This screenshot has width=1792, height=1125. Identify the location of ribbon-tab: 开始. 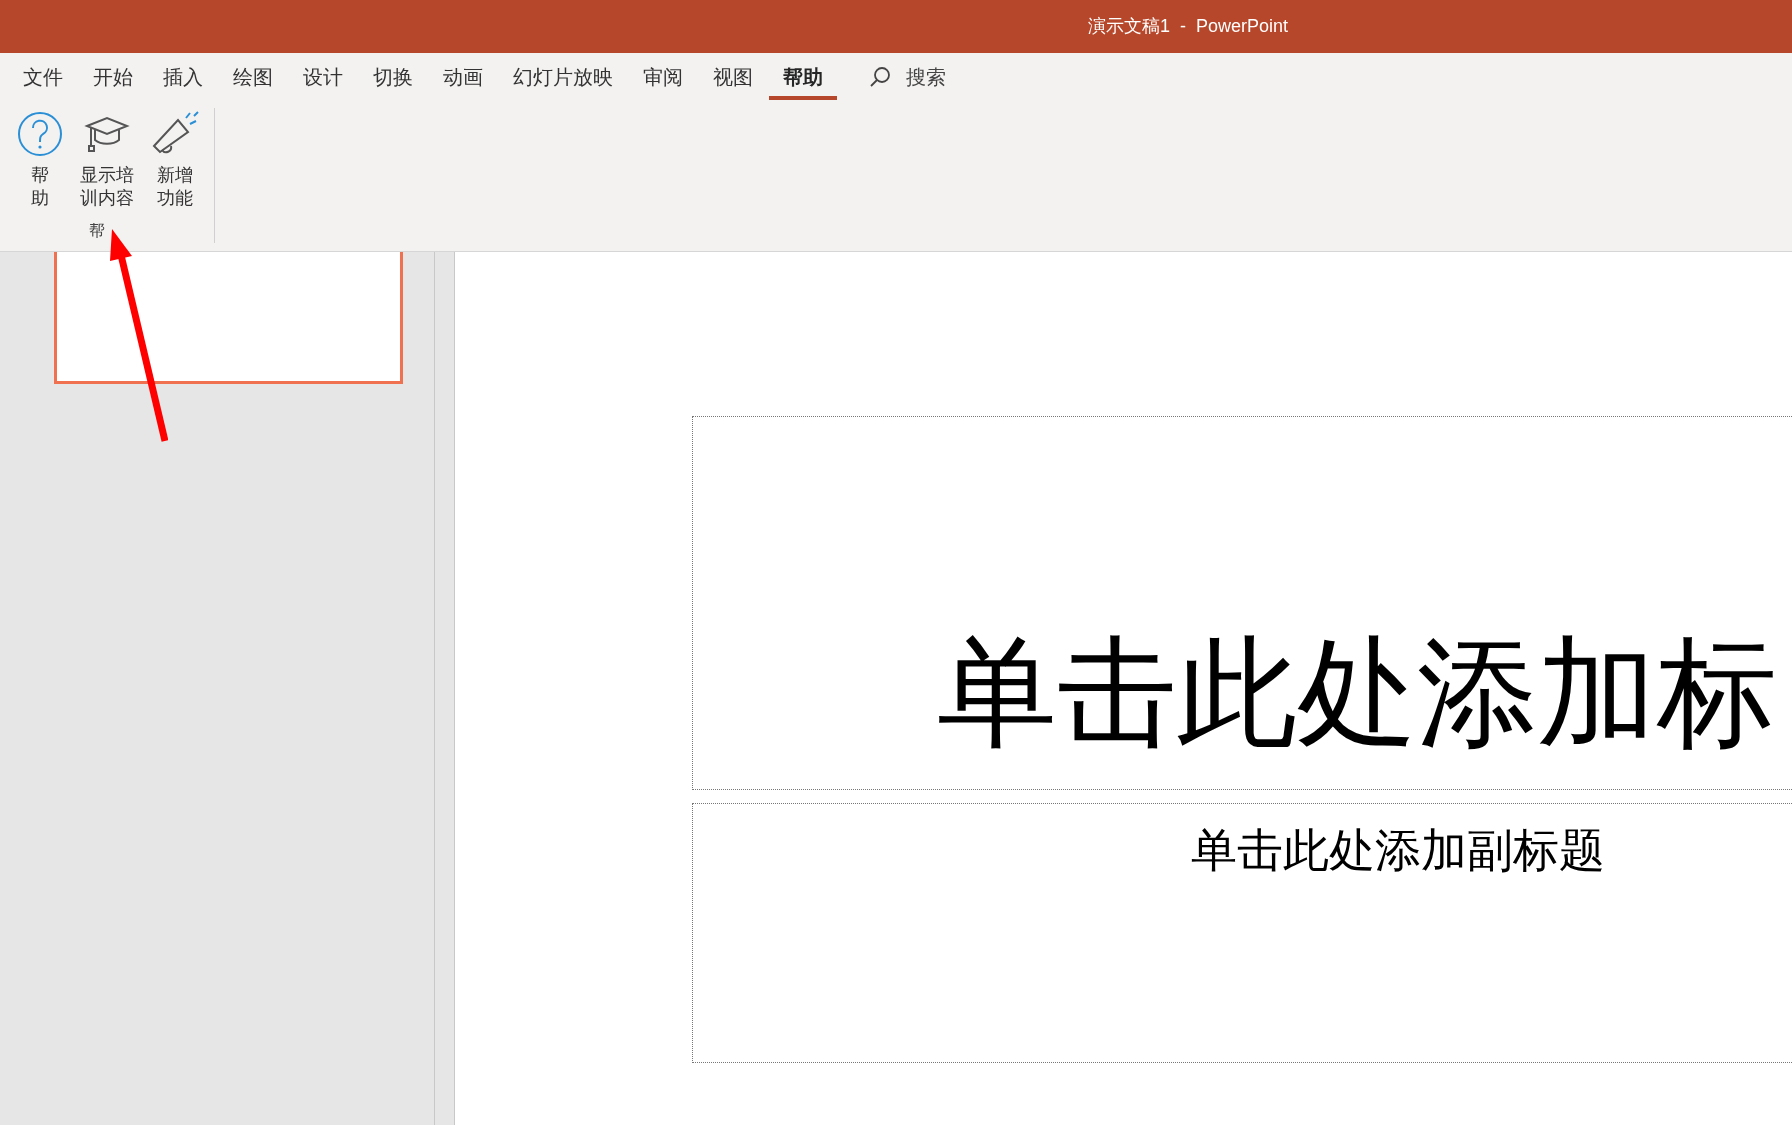
(113, 76).